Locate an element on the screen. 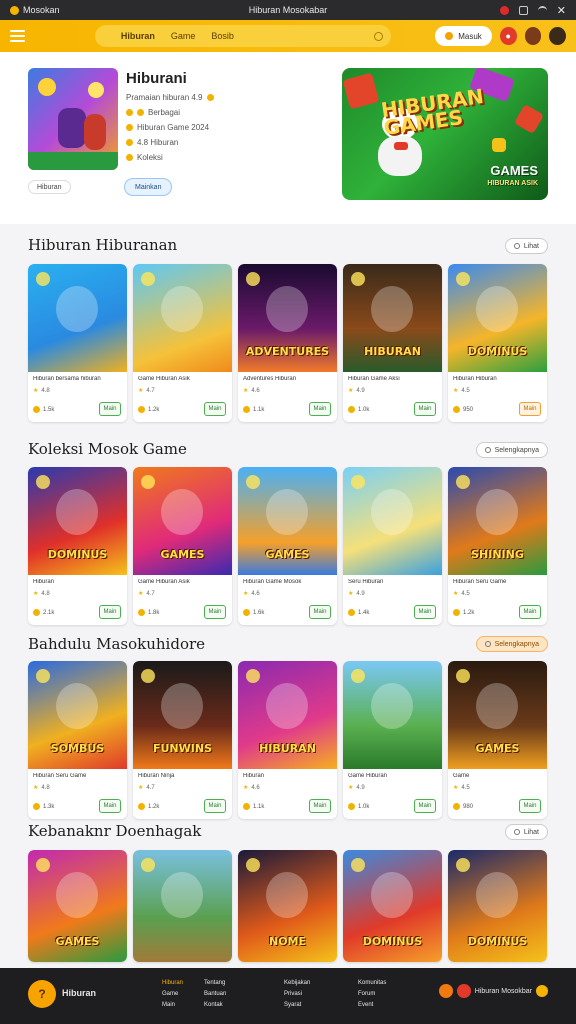 The height and width of the screenshot is (1024, 576). game-card: GAMES Hiburan Game Mosok ★ 4.6 1.6k Main is located at coordinates (287, 546).